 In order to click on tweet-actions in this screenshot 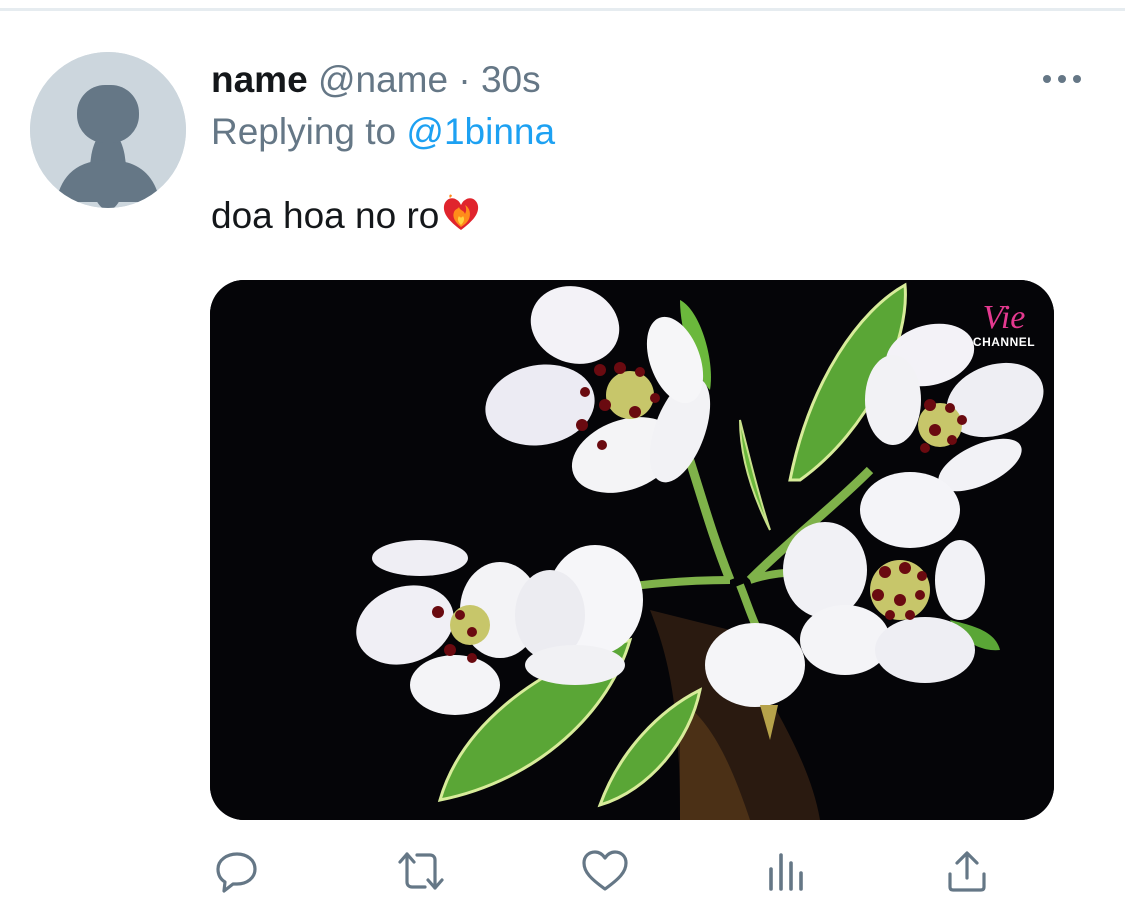, I will do `click(606, 871)`.